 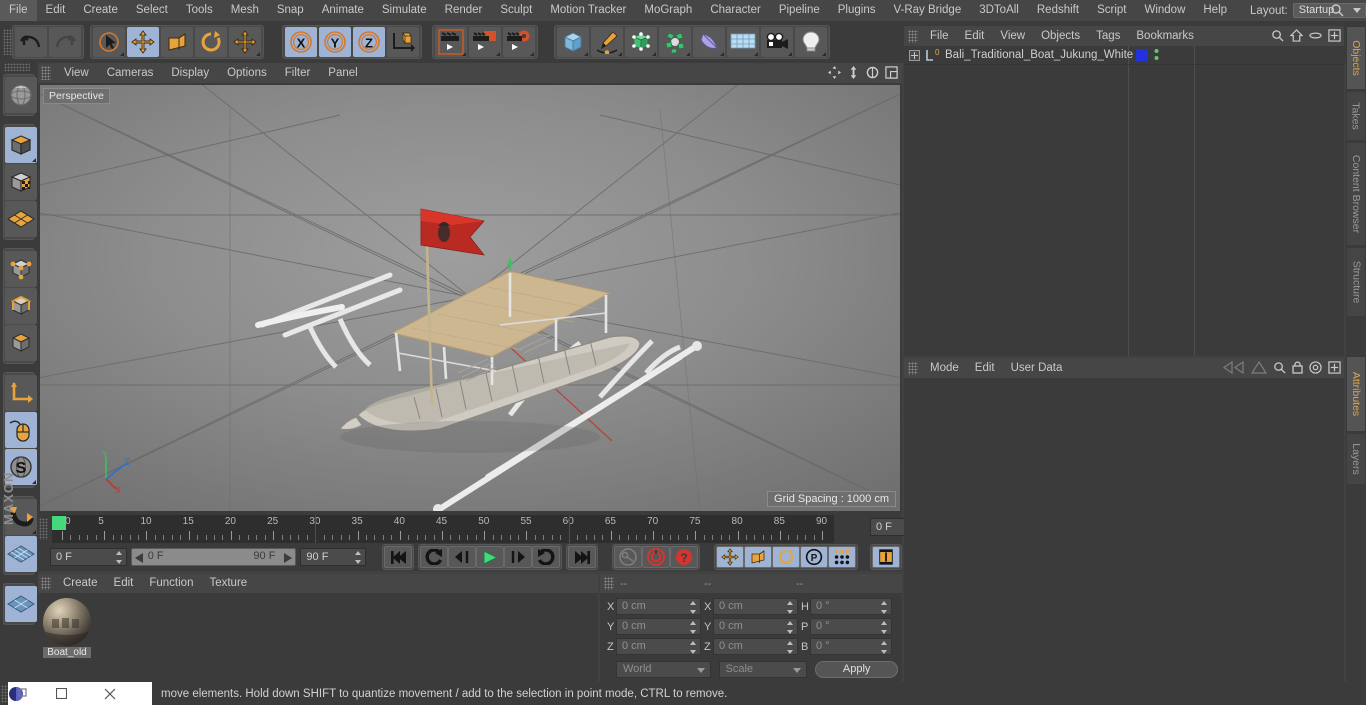 What do you see at coordinates (1315, 367) in the screenshot?
I see `target-icon` at bounding box center [1315, 367].